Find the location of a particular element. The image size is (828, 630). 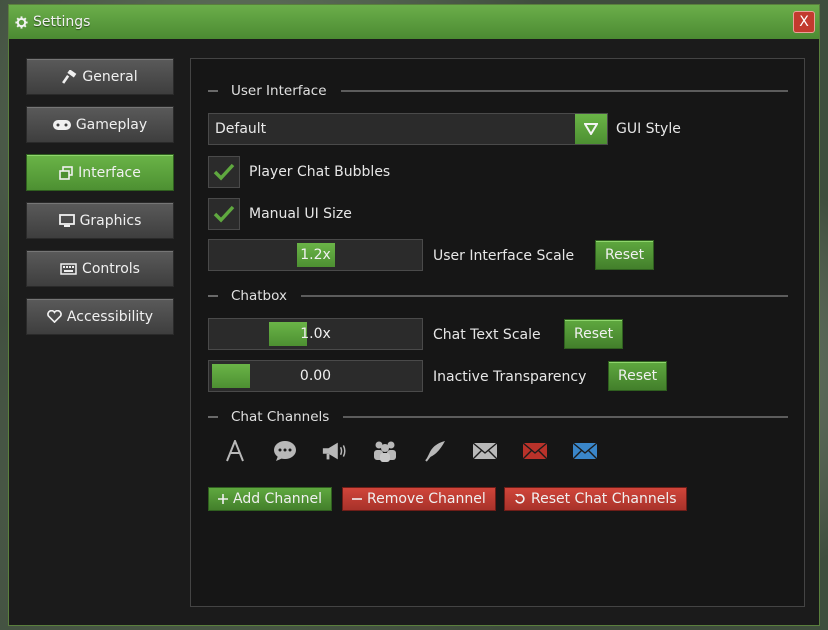

inactive-transparency-slider: 0.00 is located at coordinates (315, 376).